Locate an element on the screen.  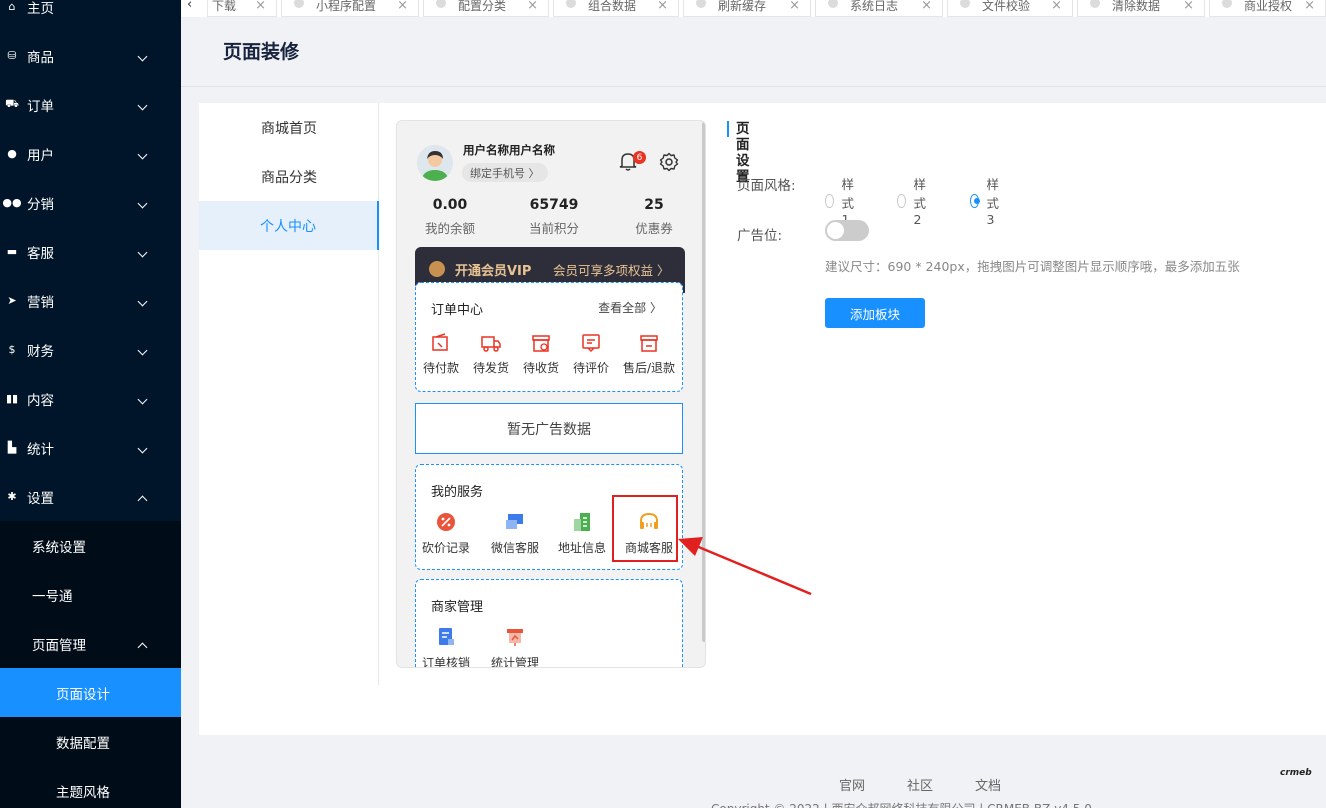
sidebar-sub-system-settings: 系统设置 is located at coordinates (90, 545).